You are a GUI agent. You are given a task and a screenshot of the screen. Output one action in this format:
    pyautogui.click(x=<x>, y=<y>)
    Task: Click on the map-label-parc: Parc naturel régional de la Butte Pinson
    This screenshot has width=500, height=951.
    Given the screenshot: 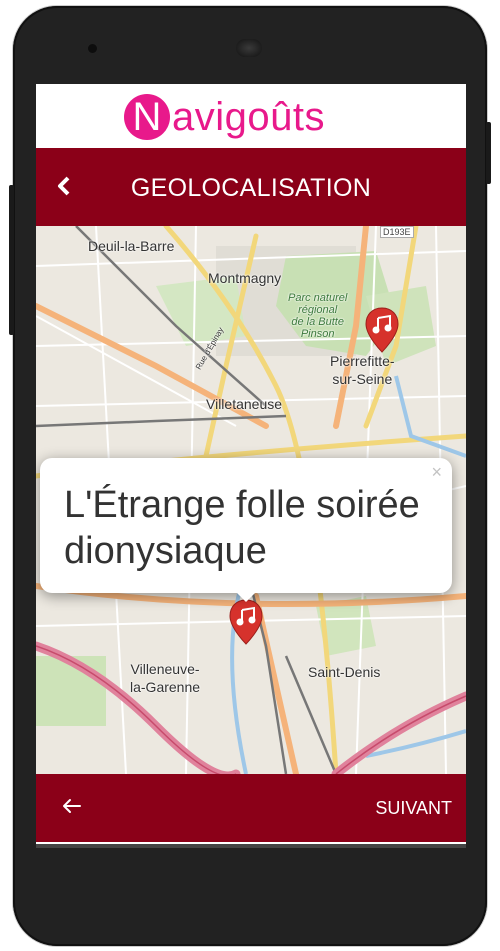 What is the action you would take?
    pyautogui.click(x=317, y=316)
    